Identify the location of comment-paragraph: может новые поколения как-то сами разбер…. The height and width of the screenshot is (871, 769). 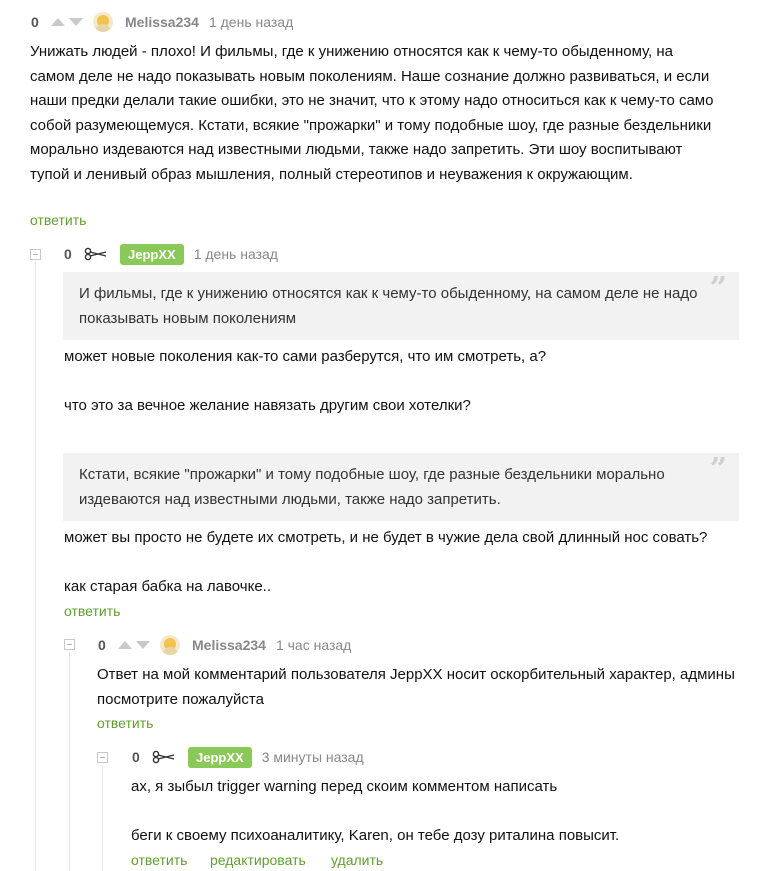
(305, 356).